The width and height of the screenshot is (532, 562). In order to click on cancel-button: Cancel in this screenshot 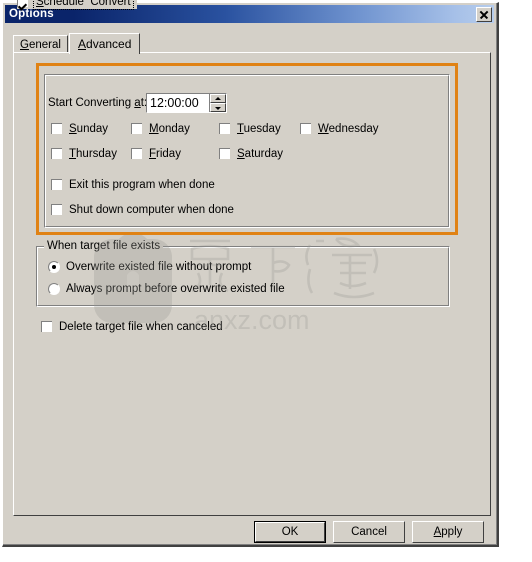, I will do `click(369, 532)`.